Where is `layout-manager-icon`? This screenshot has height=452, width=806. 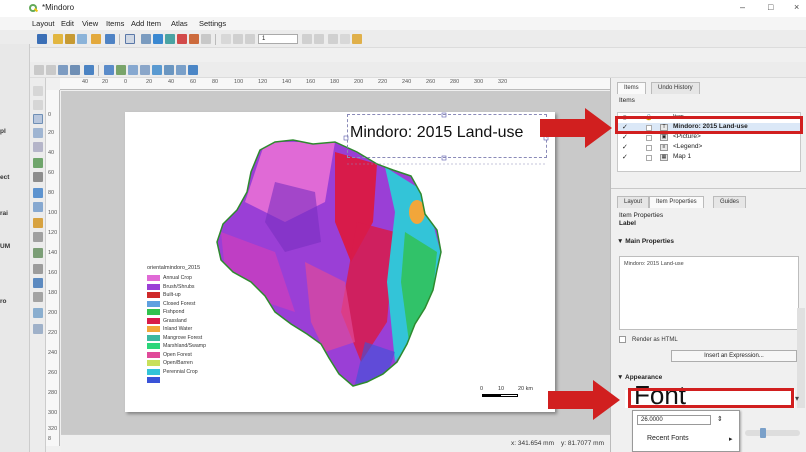 layout-manager-icon is located at coordinates (82, 39).